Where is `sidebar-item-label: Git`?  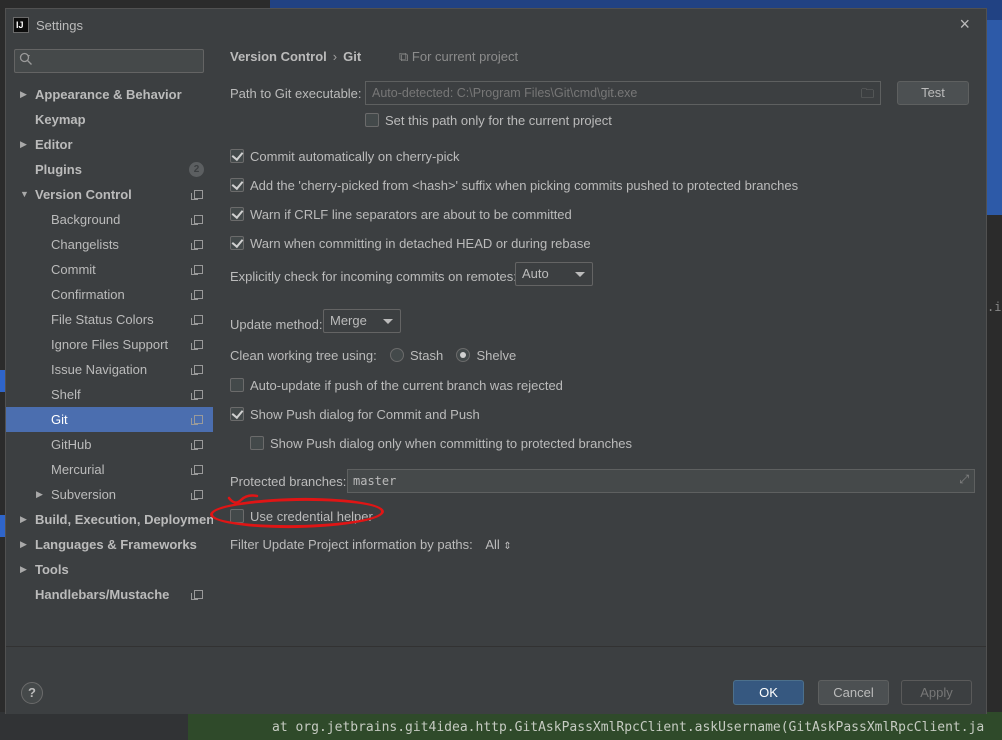 sidebar-item-label: Git is located at coordinates (59, 419).